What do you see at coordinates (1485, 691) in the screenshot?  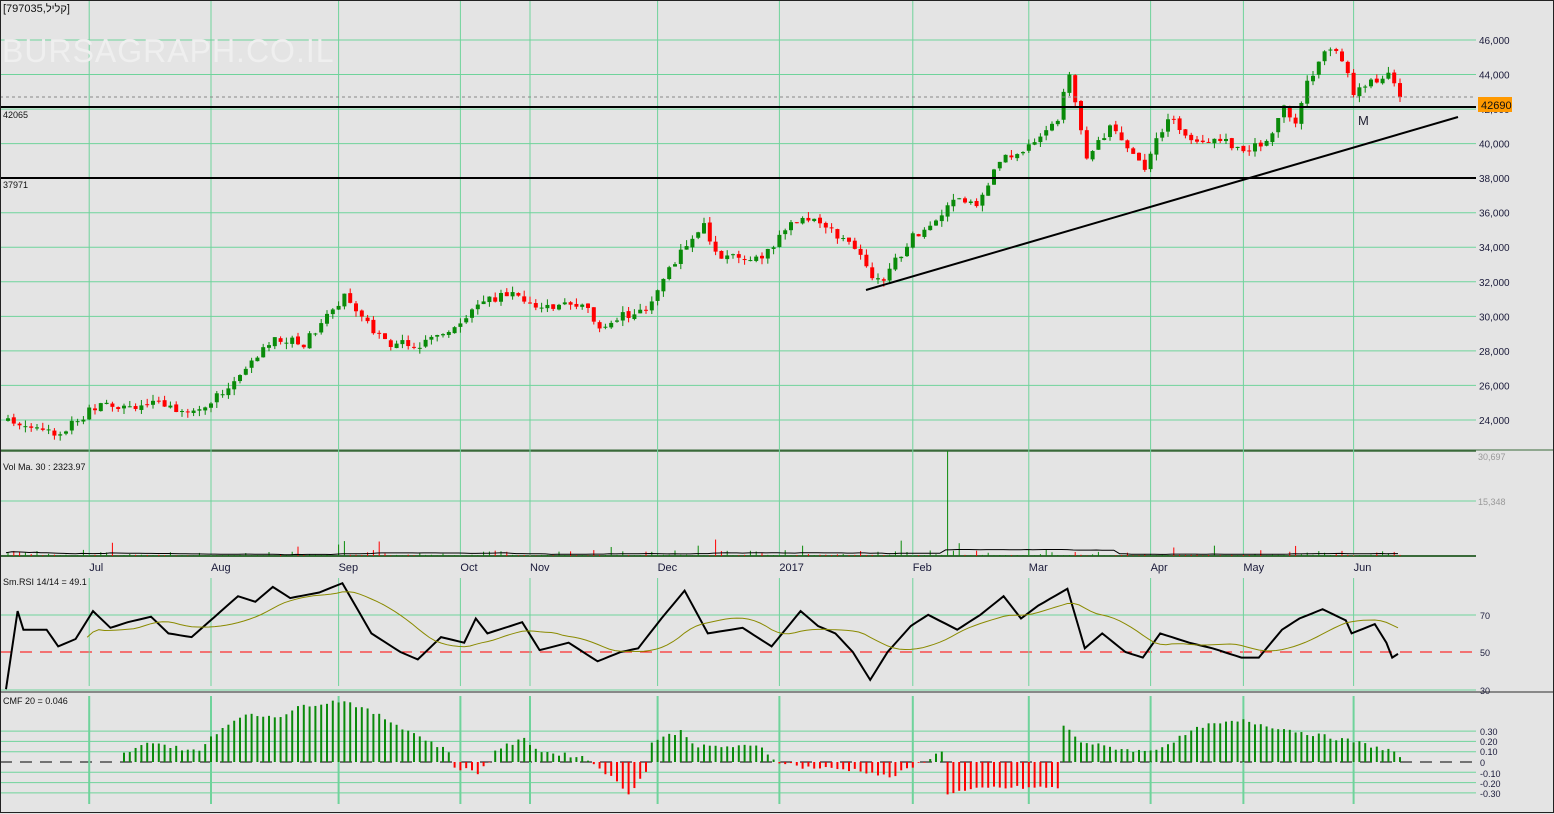 I see `rsi-tick: 30` at bounding box center [1485, 691].